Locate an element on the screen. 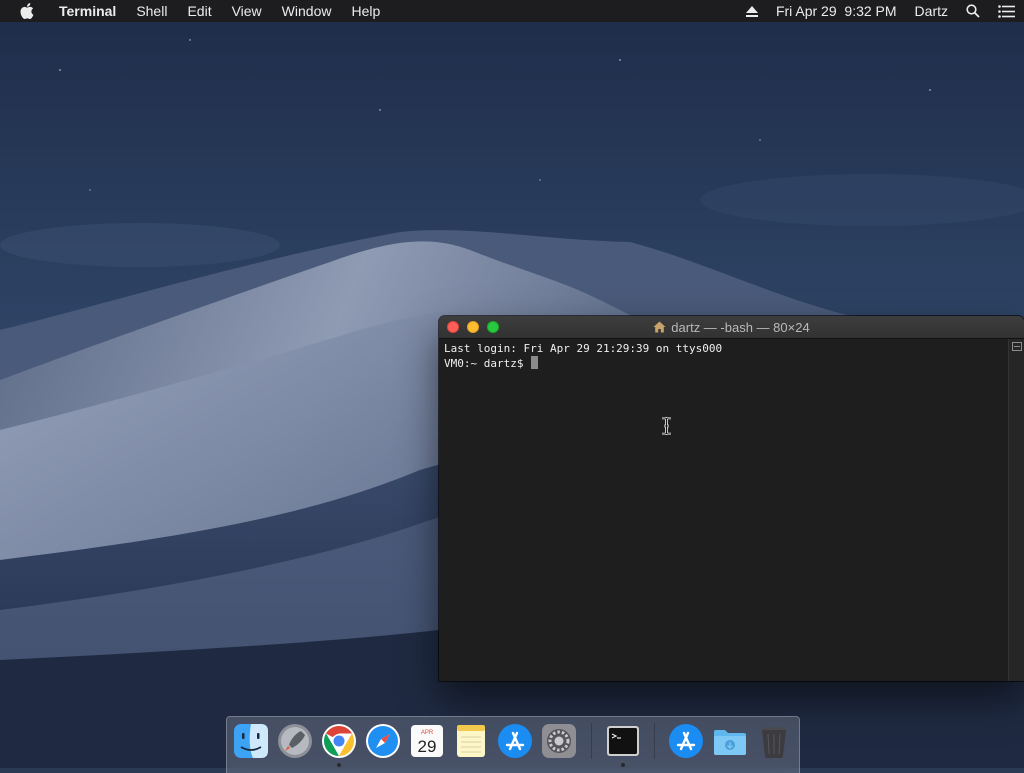 This screenshot has width=1024, height=773. dock-safari is located at coordinates (383, 741).